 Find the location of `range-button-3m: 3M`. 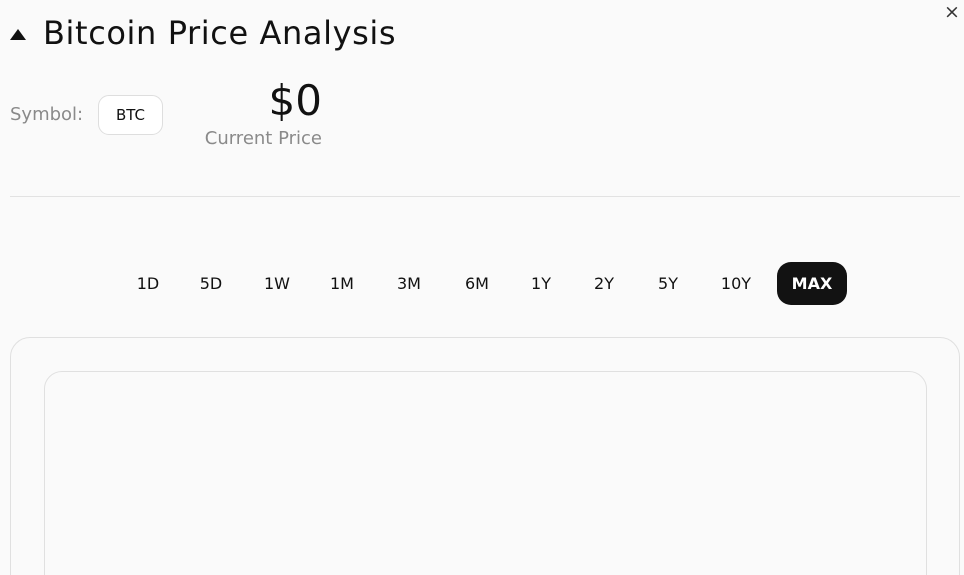

range-button-3m: 3M is located at coordinates (409, 283).